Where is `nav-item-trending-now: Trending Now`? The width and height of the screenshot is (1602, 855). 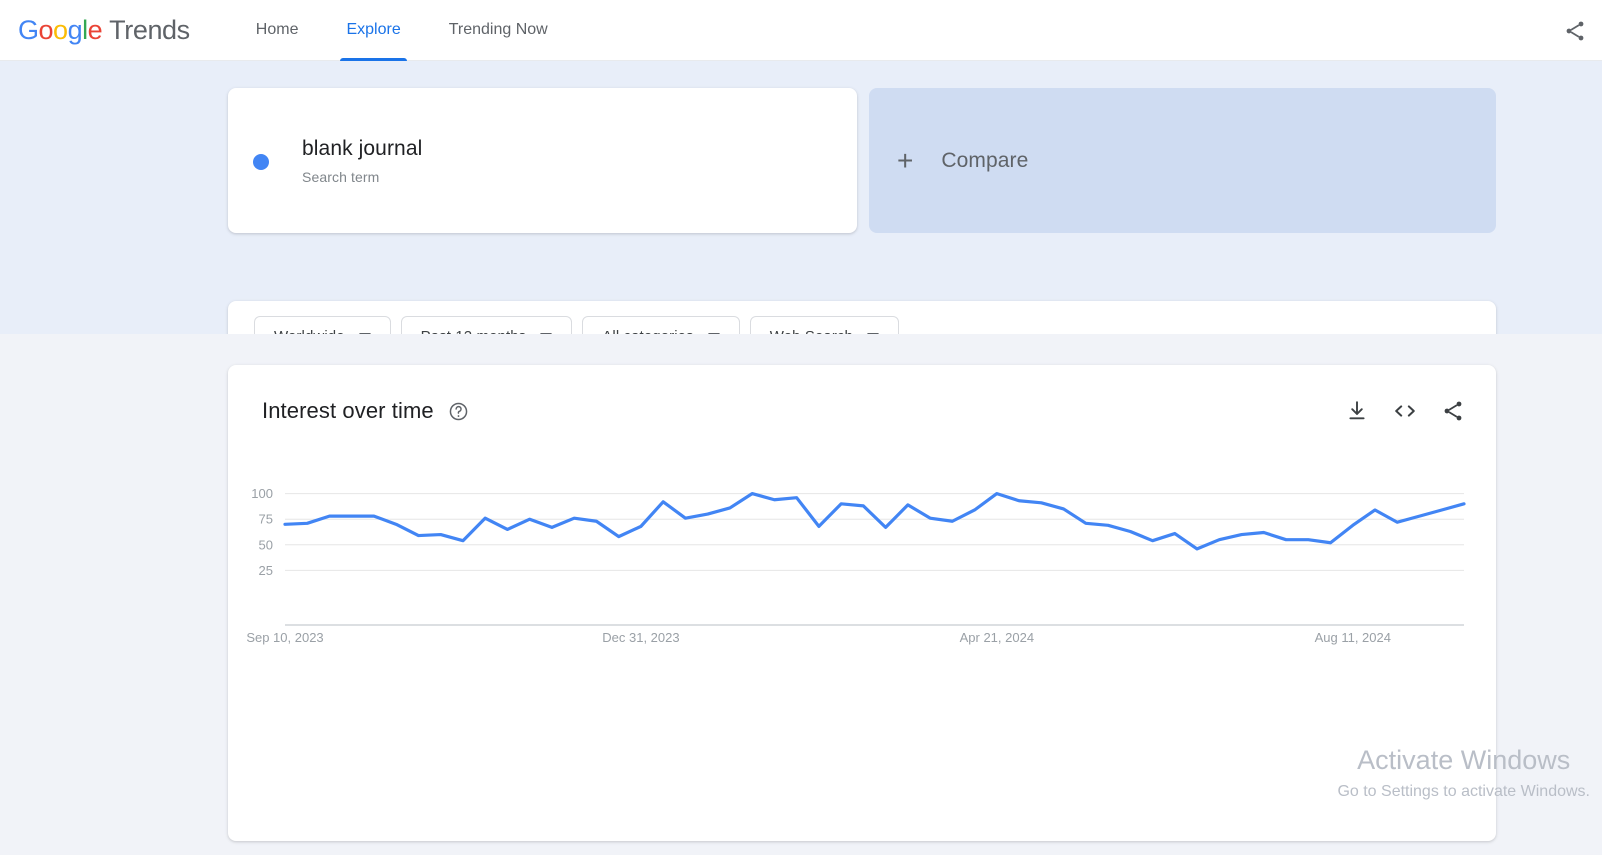
nav-item-trending-now: Trending Now is located at coordinates (498, 30).